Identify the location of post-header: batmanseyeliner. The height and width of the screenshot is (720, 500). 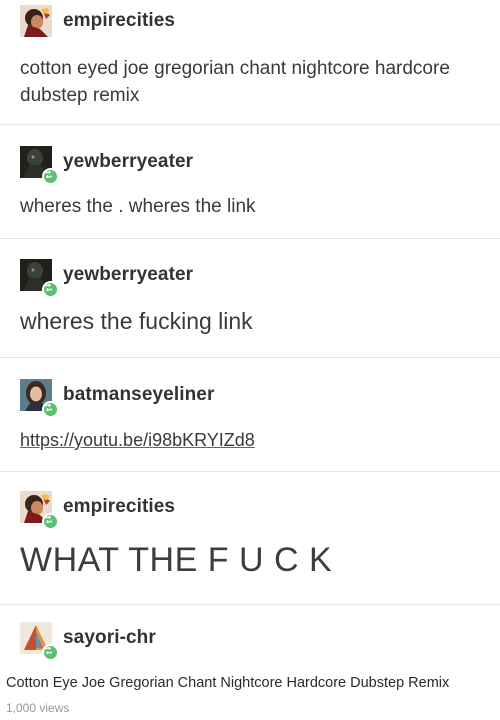
(117, 398).